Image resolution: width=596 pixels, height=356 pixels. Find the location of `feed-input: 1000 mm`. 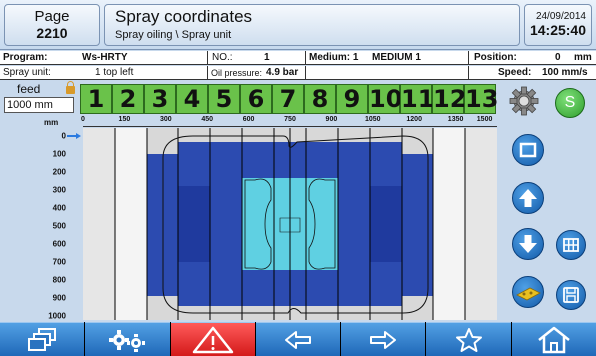

feed-input: 1000 mm is located at coordinates (39, 105).